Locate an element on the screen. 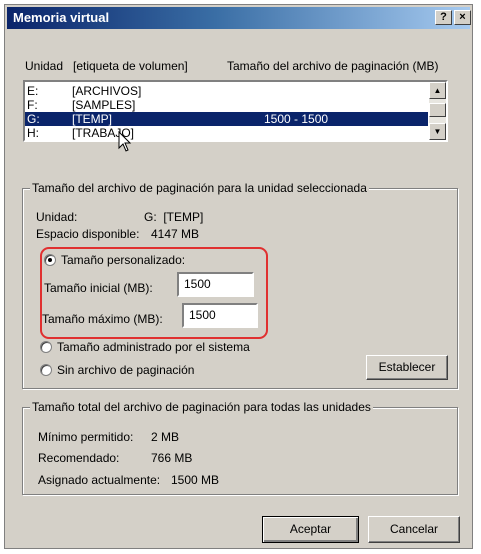 This screenshot has height=554, width=481. space-available-caption: Espacio disponible: is located at coordinates (88, 234).